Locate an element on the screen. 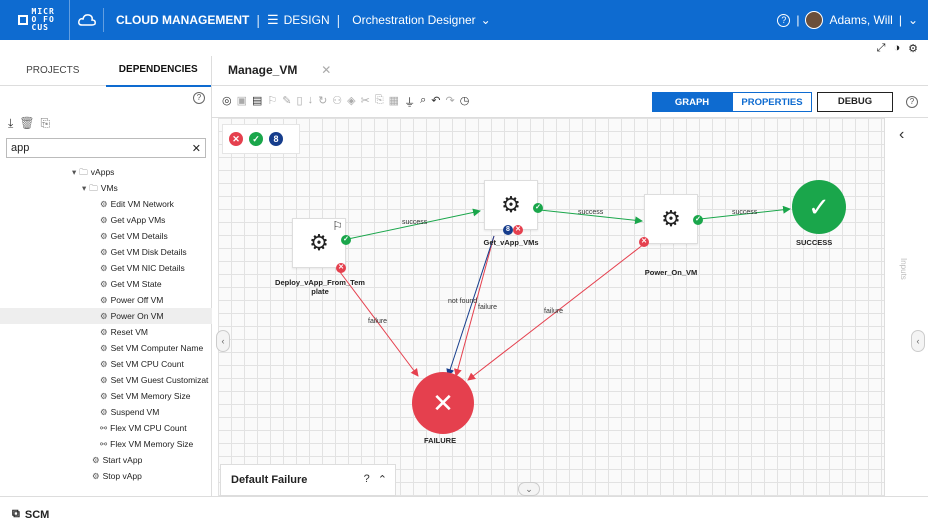 The height and width of the screenshot is (532, 928). history-icon: ◷ is located at coordinates (465, 102).